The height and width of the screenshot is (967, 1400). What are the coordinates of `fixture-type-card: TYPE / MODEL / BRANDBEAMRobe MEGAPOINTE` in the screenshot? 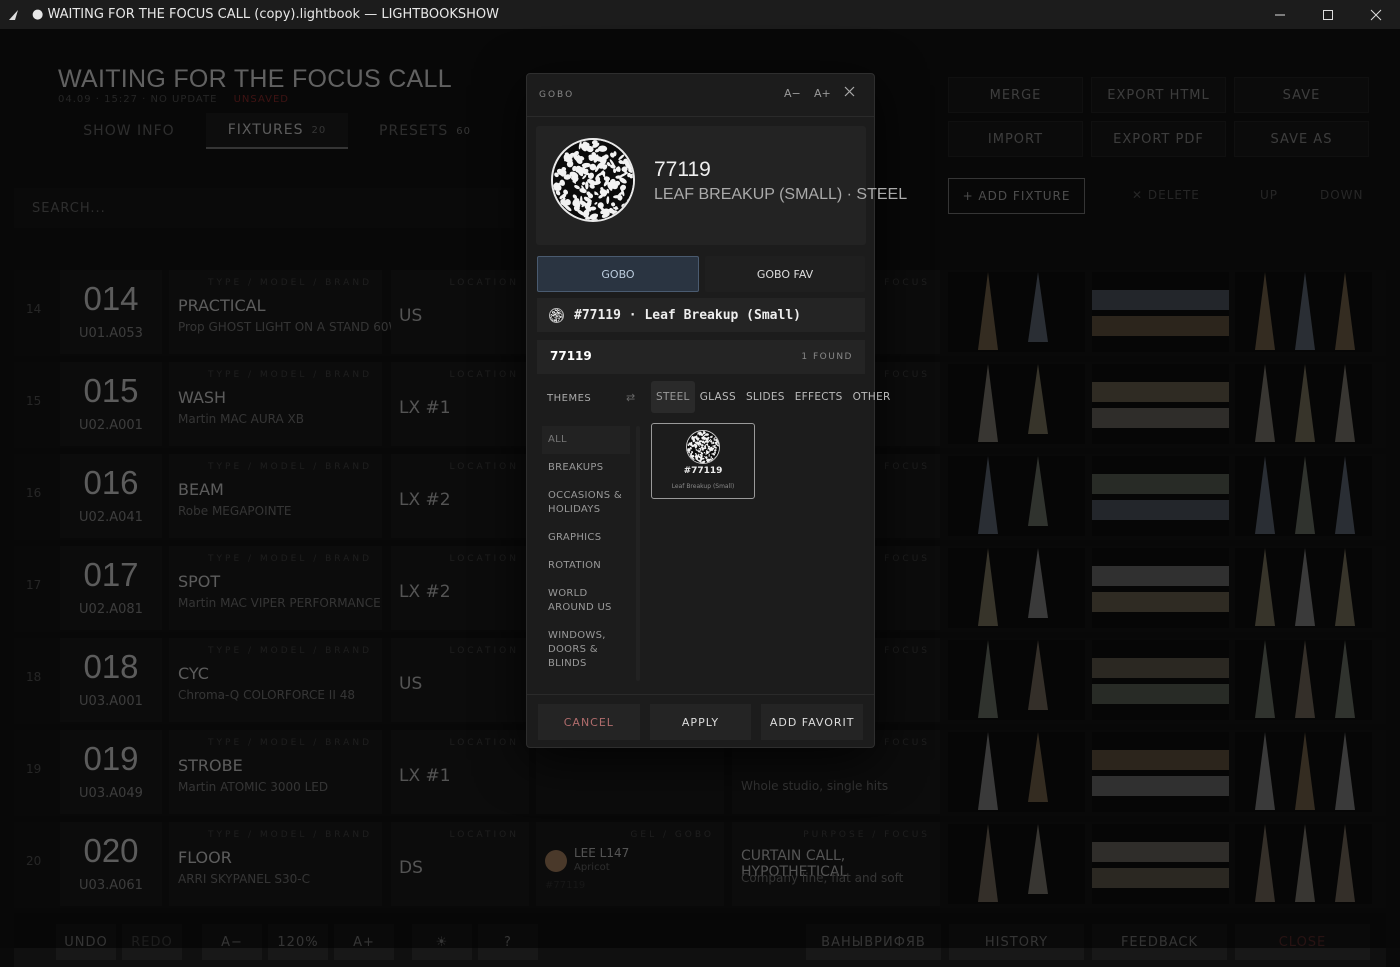 It's located at (275, 496).